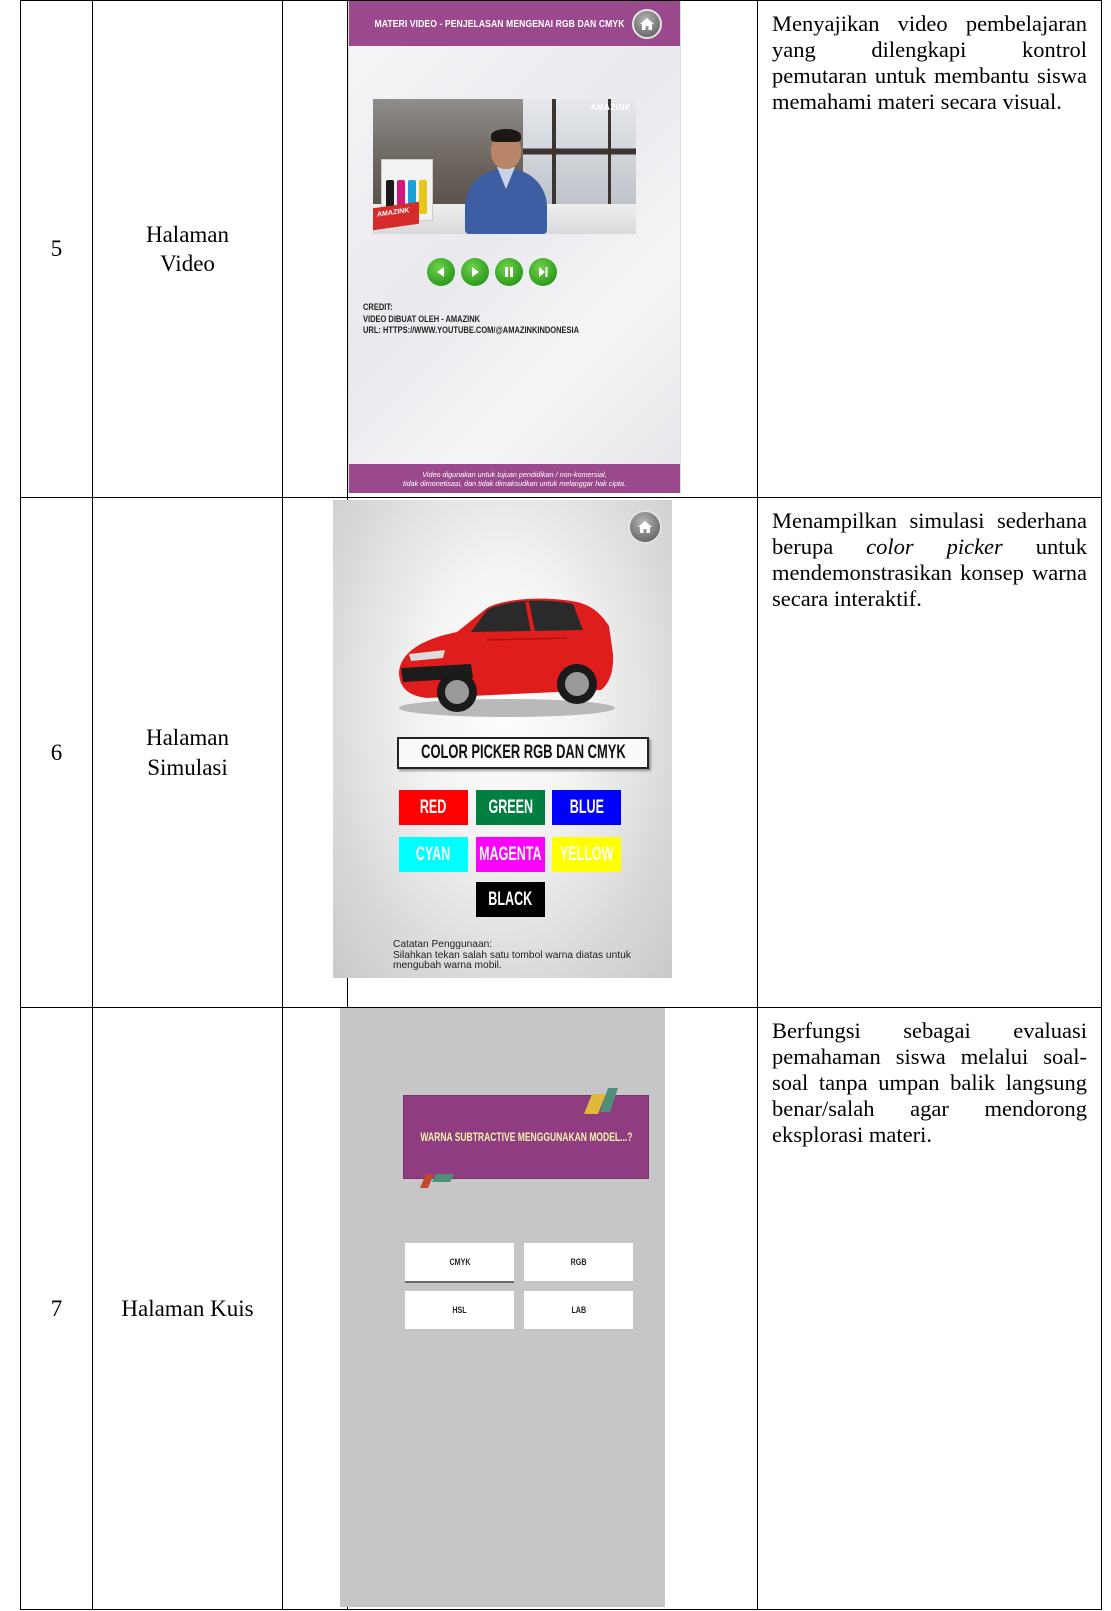  What do you see at coordinates (187, 767) in the screenshot?
I see `page-name-line: Simulasi` at bounding box center [187, 767].